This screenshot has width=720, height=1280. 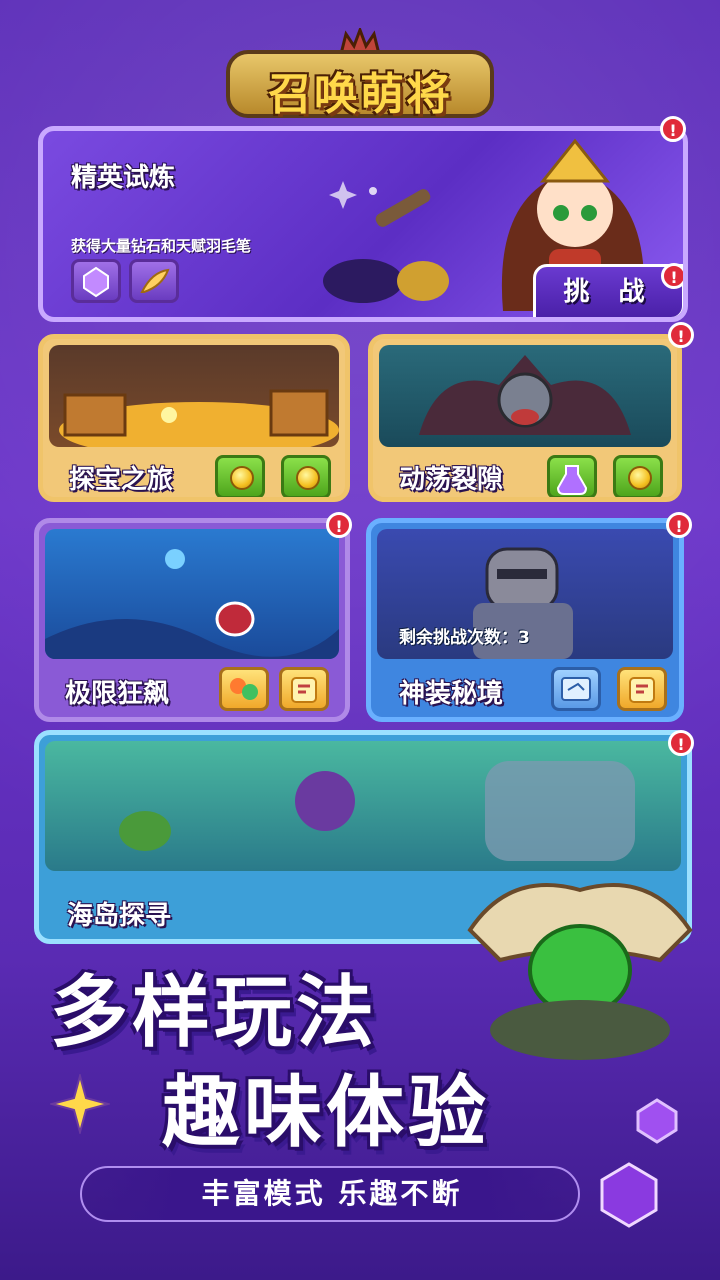 I want to click on slogan-banner: 丰富模式 乐趣不断, so click(x=330, y=1194).